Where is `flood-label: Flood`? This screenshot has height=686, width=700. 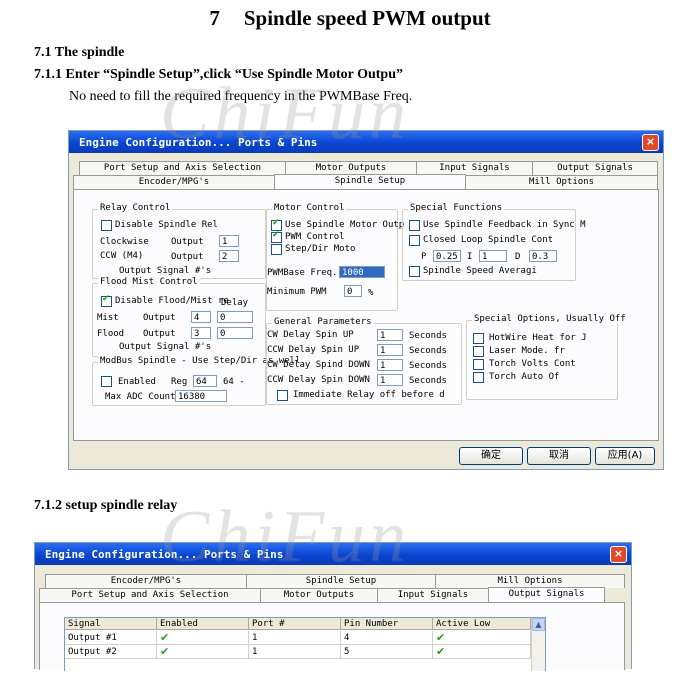 flood-label: Flood is located at coordinates (111, 334).